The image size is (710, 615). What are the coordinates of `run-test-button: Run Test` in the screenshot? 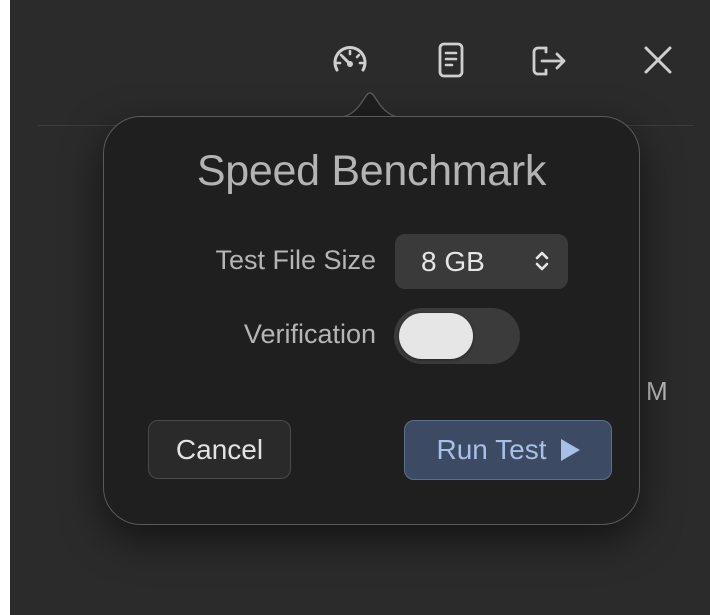 It's located at (508, 450).